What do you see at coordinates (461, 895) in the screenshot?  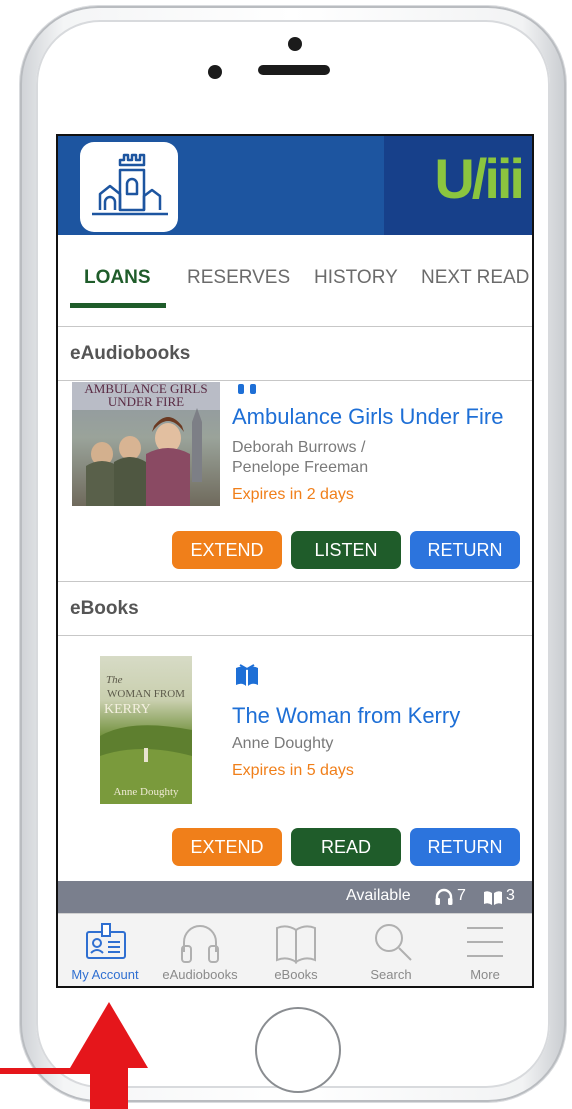 I see `audiobook-count: 7` at bounding box center [461, 895].